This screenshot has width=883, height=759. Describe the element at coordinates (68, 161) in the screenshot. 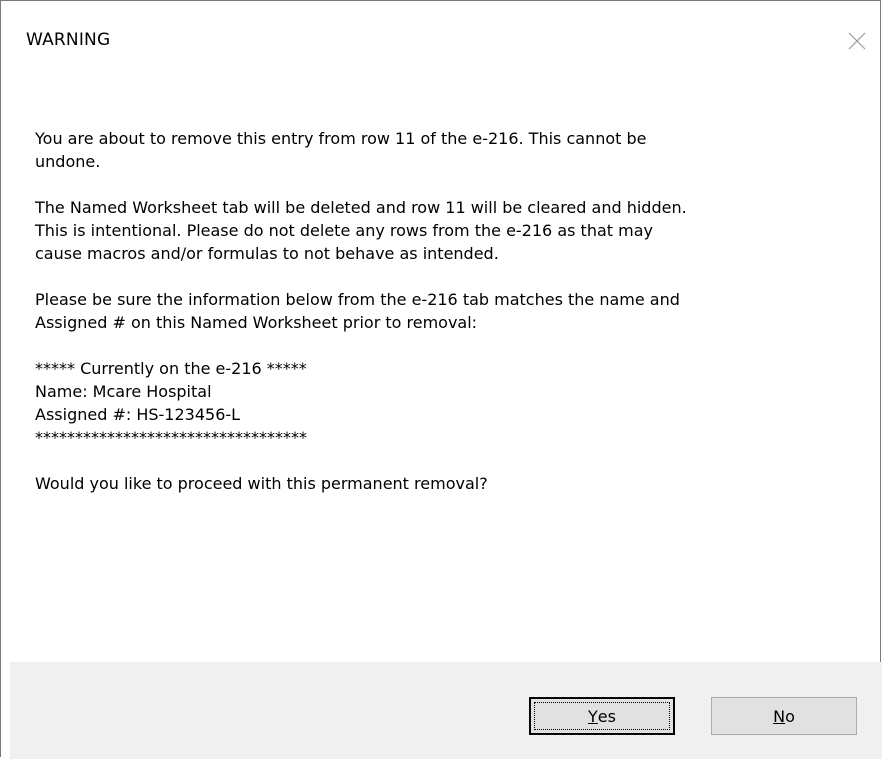

I see `message-line: undone.` at that location.